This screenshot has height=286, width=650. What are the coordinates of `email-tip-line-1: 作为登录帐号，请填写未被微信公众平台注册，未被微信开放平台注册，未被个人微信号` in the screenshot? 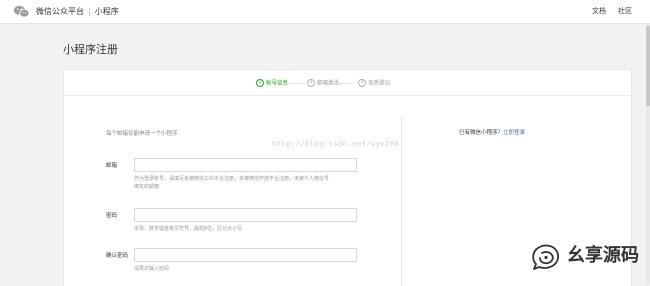 It's located at (232, 179).